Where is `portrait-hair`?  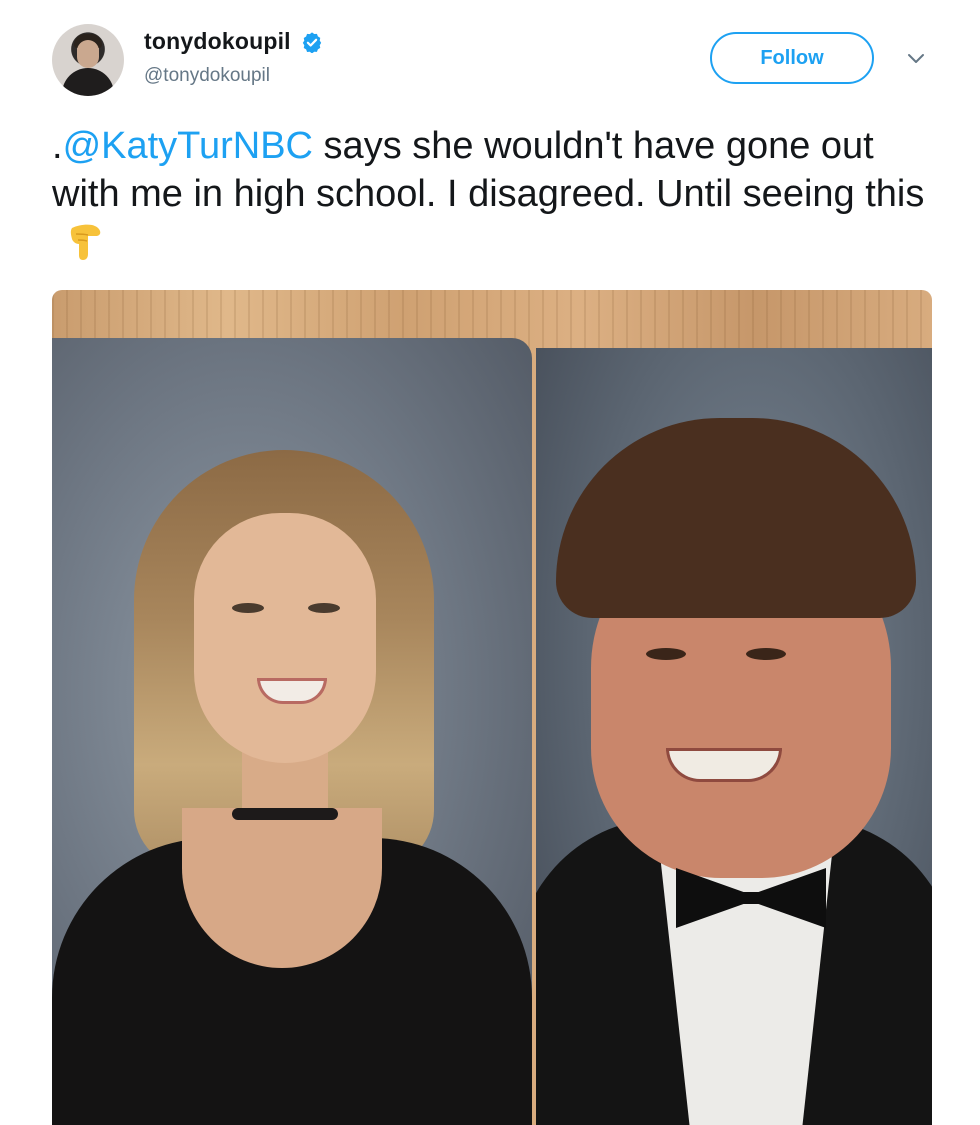 portrait-hair is located at coordinates (736, 518).